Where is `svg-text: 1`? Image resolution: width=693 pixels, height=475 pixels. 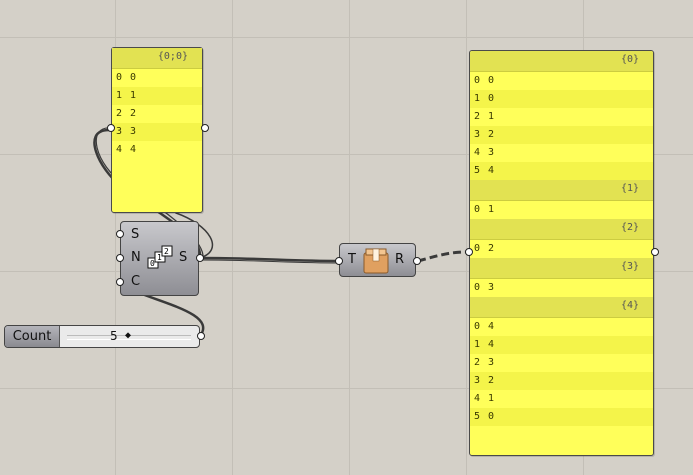
svg-text: 1 is located at coordinates (159, 257).